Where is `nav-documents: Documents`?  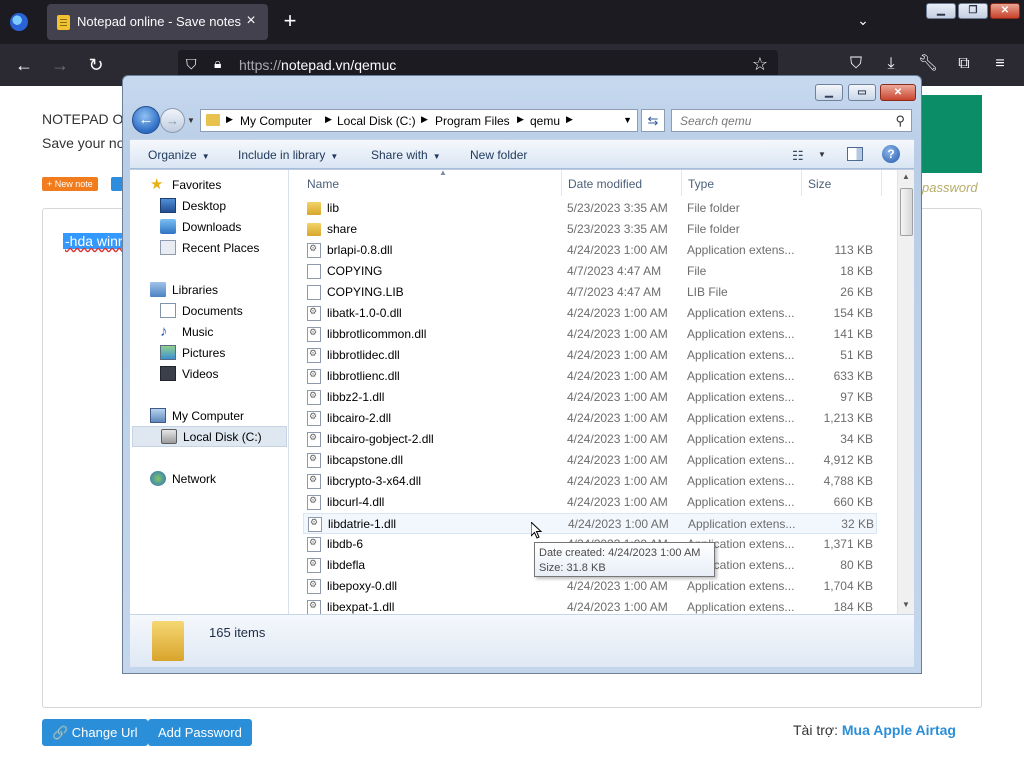
nav-documents: Documents is located at coordinates (220, 311).